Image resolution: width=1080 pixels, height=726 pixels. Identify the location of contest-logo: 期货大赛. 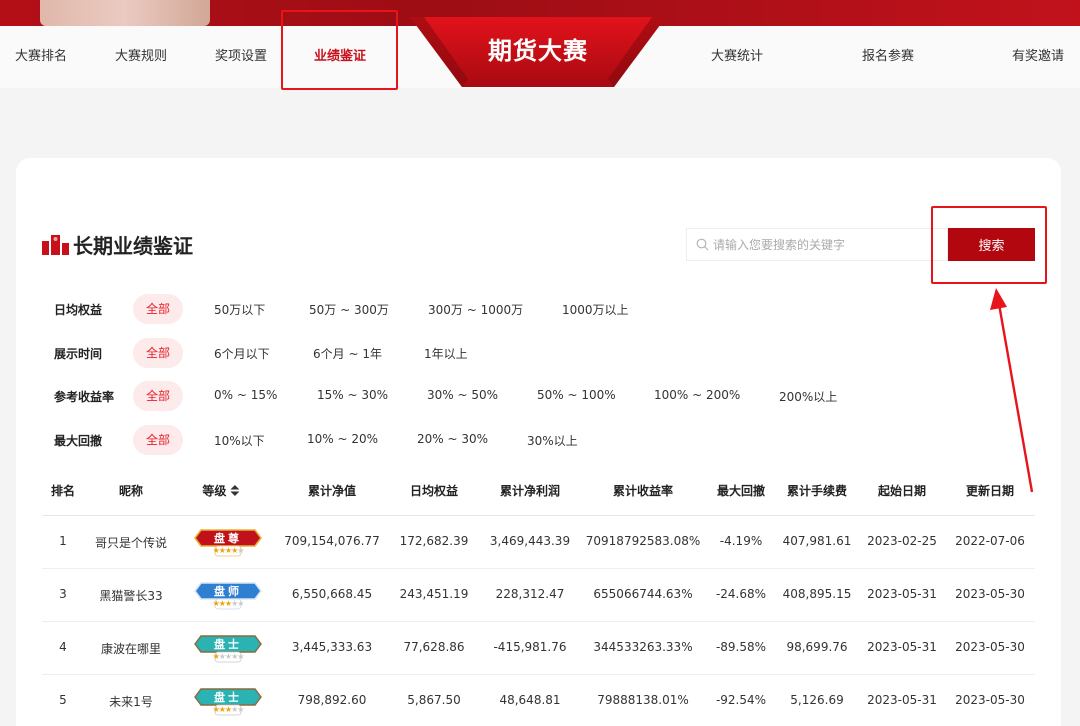
(538, 52).